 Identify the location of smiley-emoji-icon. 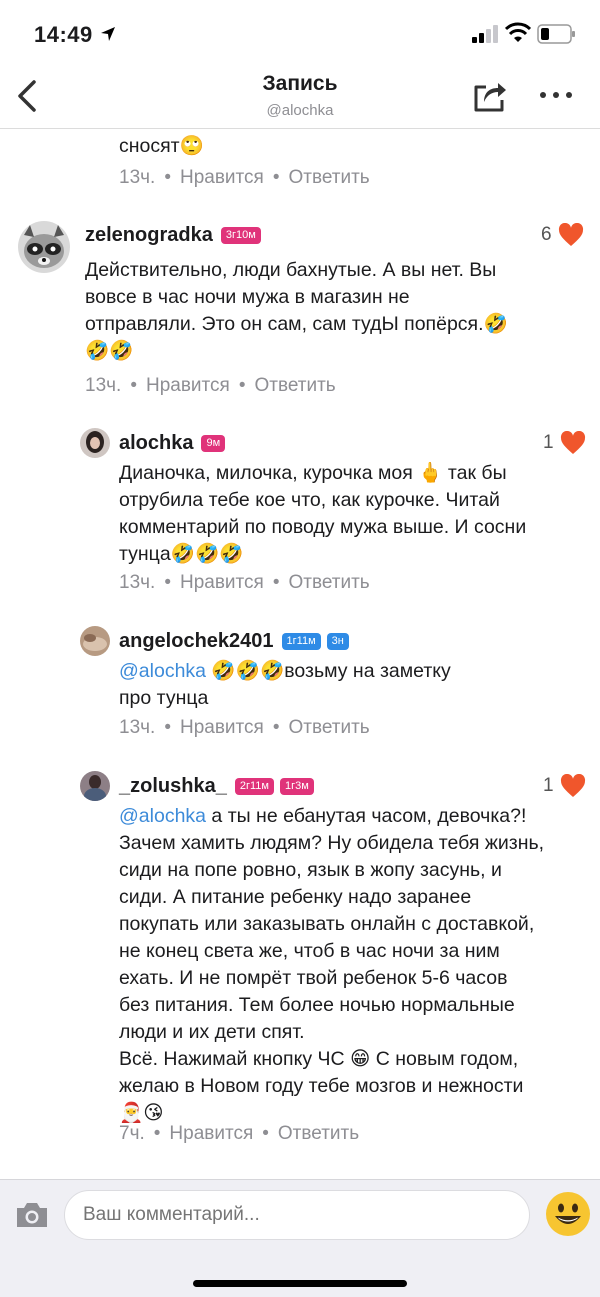
(568, 1214).